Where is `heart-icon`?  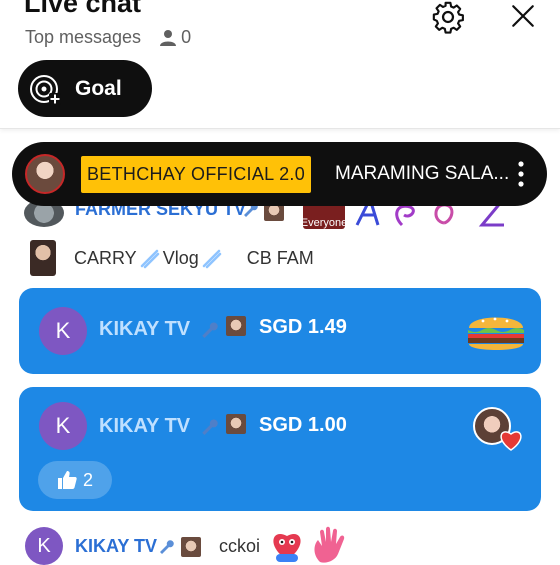 heart-icon is located at coordinates (511, 441).